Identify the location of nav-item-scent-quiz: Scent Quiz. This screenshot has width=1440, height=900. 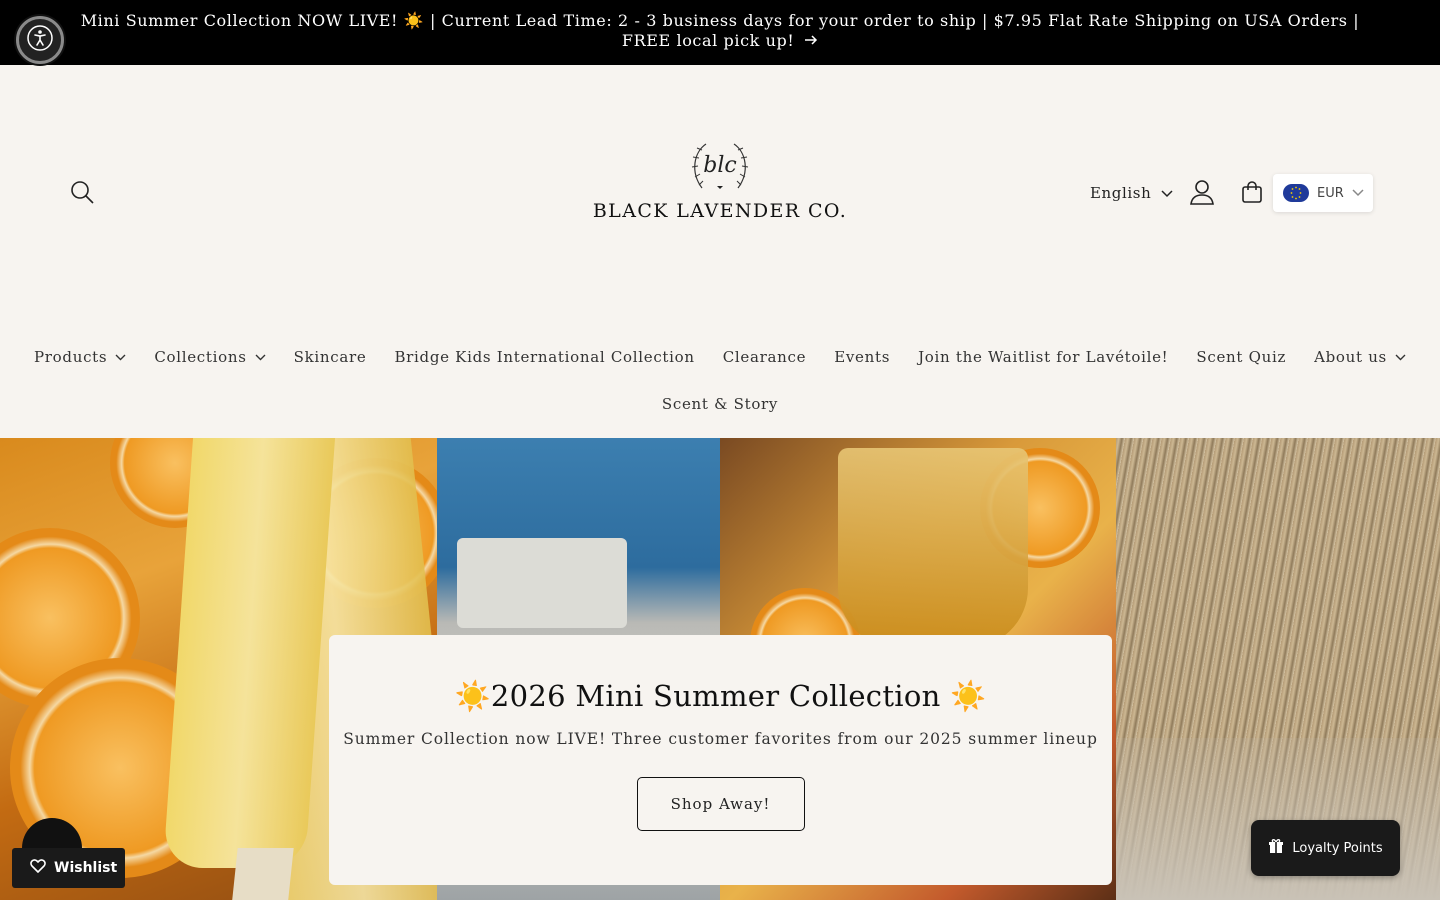
(1241, 357).